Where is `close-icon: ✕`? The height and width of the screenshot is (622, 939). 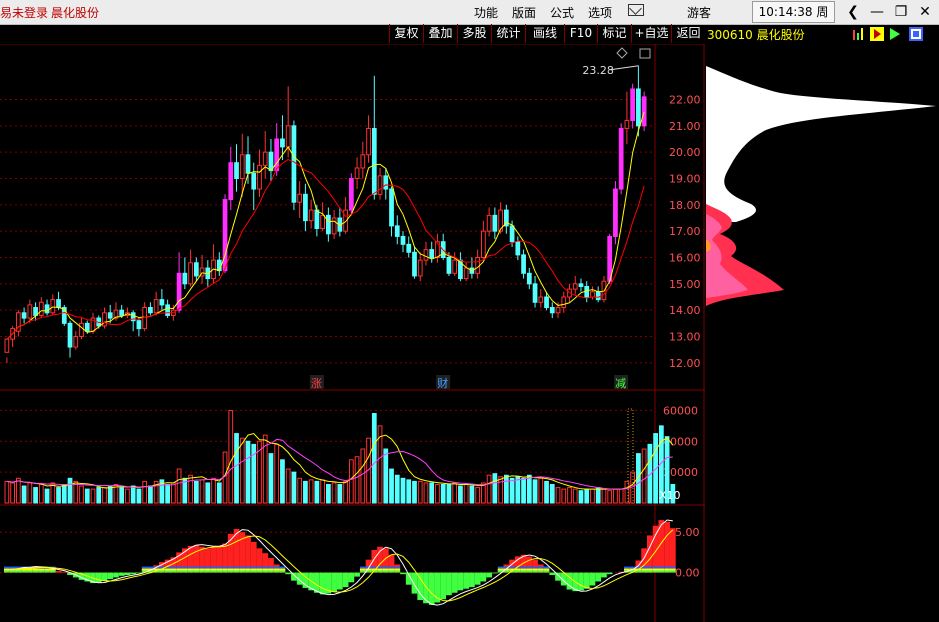
close-icon: ✕ is located at coordinates (925, 12).